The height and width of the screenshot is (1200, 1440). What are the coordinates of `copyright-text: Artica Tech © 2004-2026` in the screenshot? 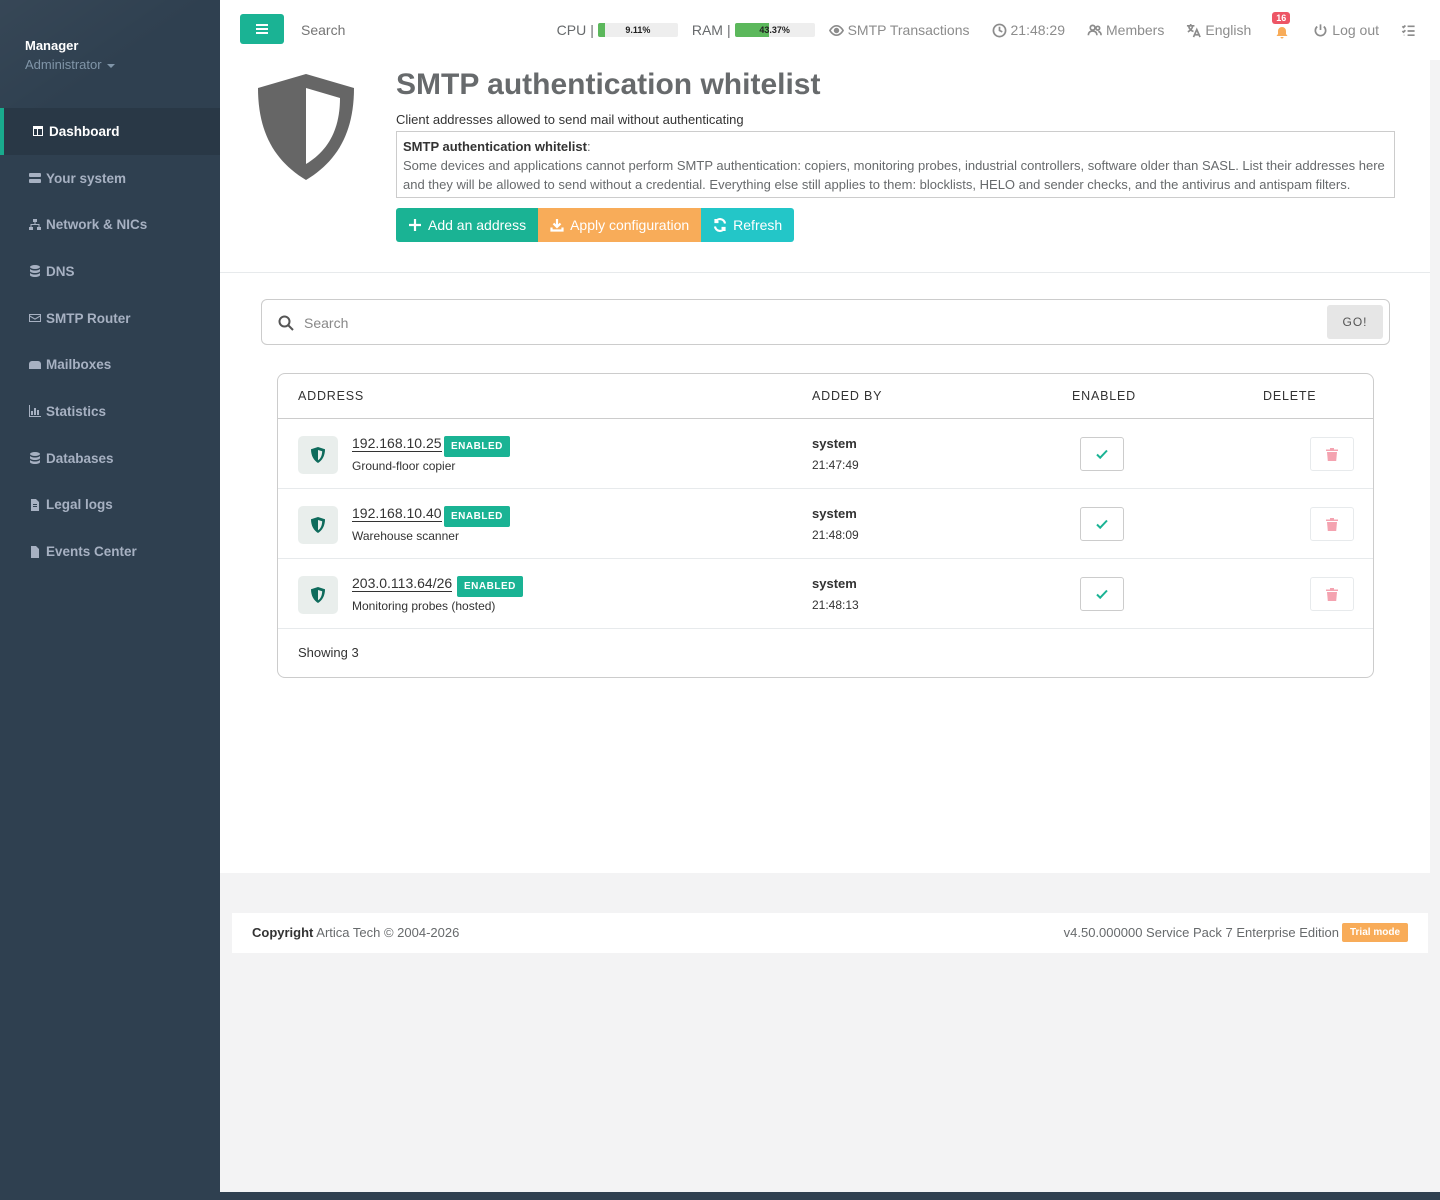 It's located at (388, 932).